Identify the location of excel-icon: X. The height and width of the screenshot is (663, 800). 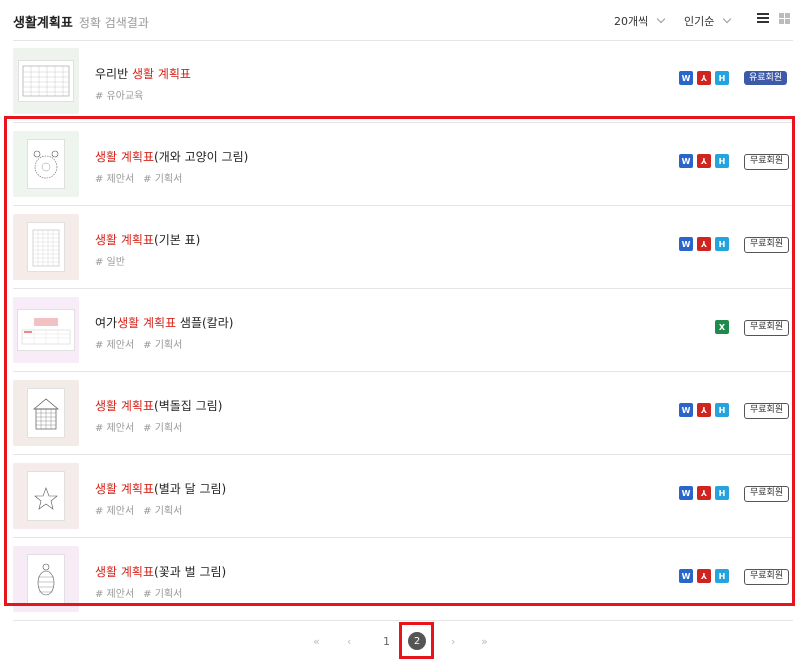
(722, 327).